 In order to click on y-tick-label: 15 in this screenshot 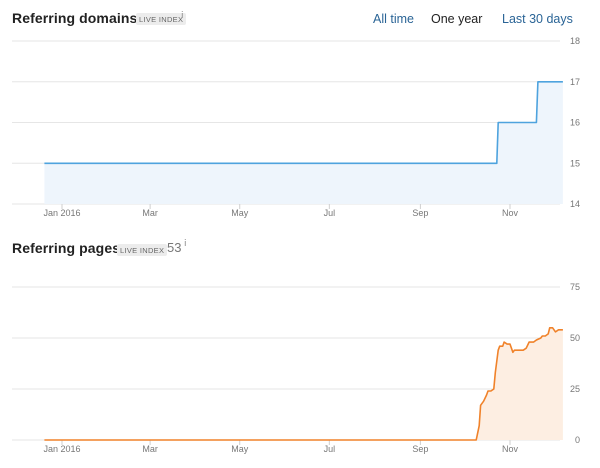, I will do `click(575, 163)`.